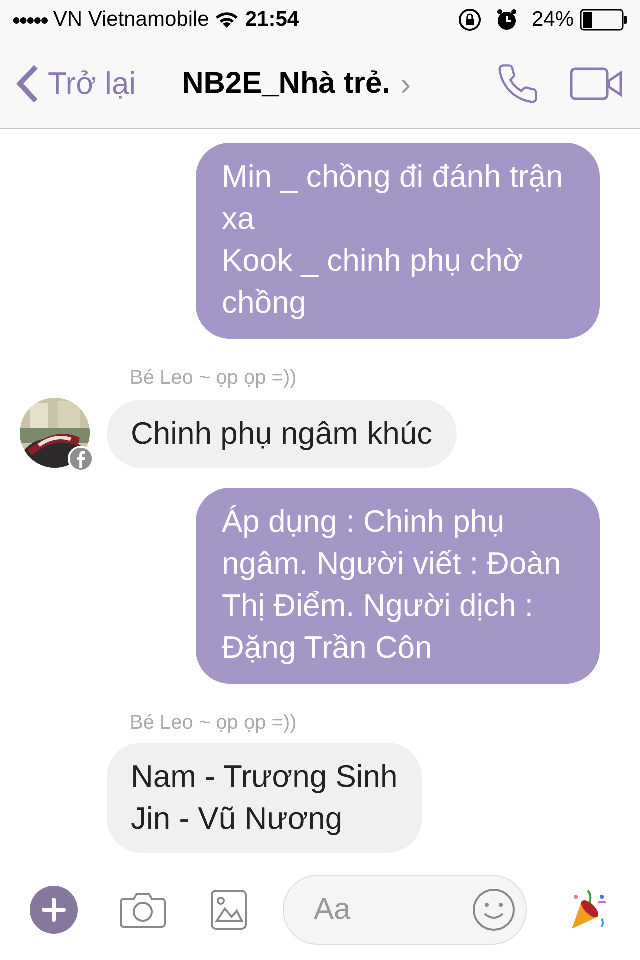 The width and height of the screenshot is (640, 960). Describe the element at coordinates (494, 910) in the screenshot. I see `emoji-icon` at that location.